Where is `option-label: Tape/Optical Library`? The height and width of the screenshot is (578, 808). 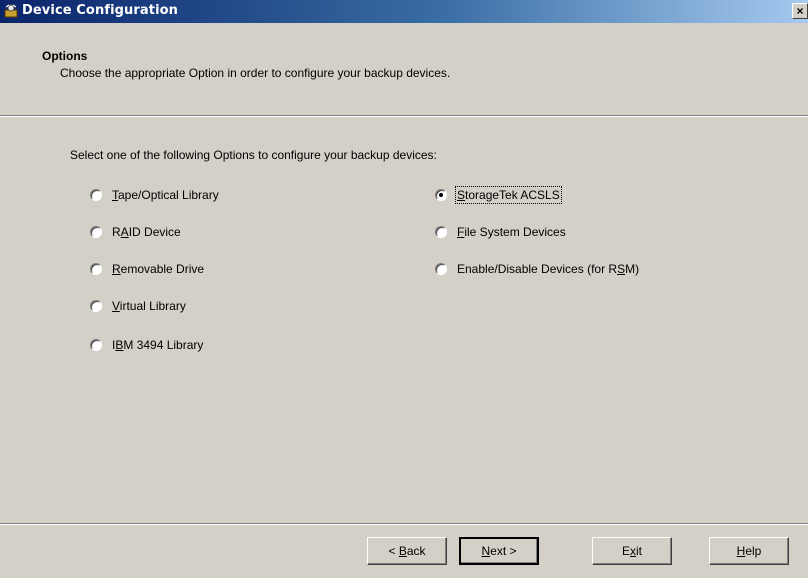
option-label: Tape/Optical Library is located at coordinates (165, 195).